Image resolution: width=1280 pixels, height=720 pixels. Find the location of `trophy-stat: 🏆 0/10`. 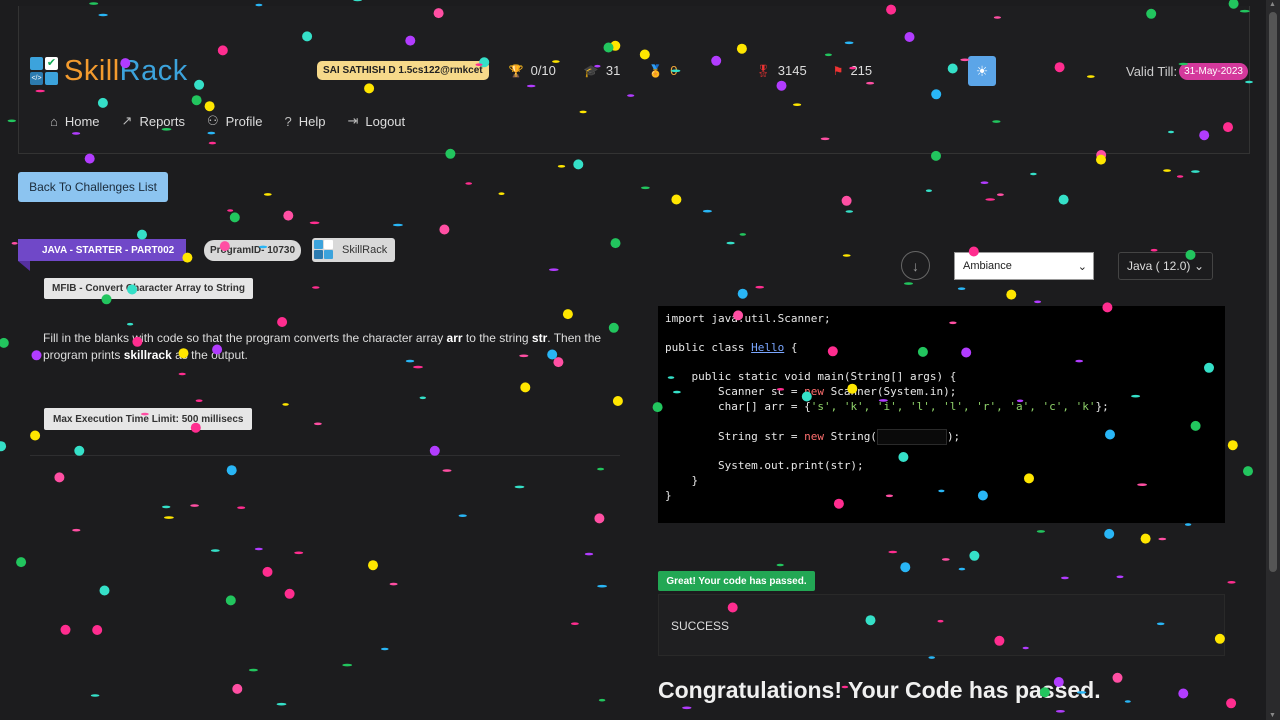

trophy-stat: 🏆 0/10 is located at coordinates (532, 70).